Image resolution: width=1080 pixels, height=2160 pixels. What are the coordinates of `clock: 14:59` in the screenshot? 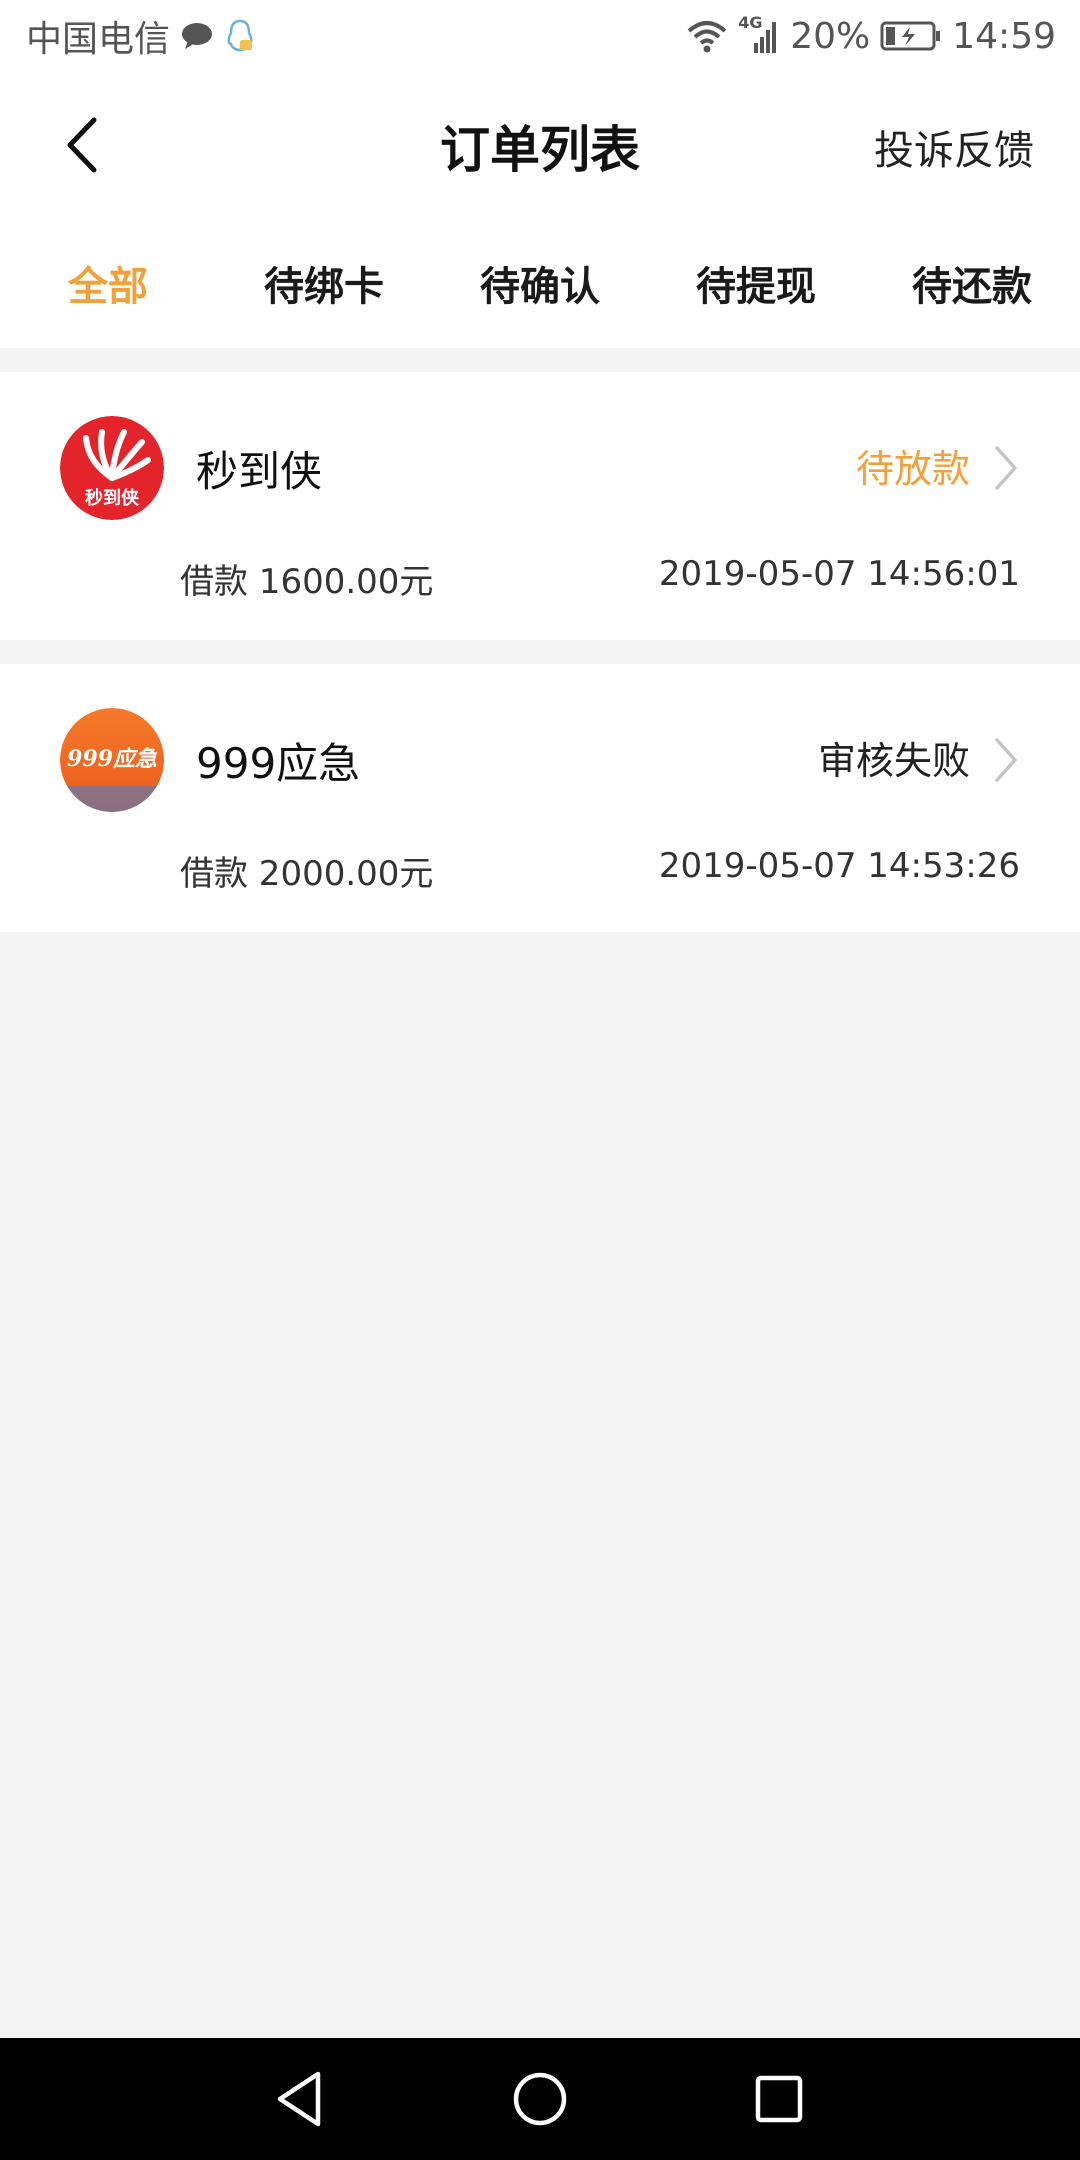 It's located at (1004, 36).